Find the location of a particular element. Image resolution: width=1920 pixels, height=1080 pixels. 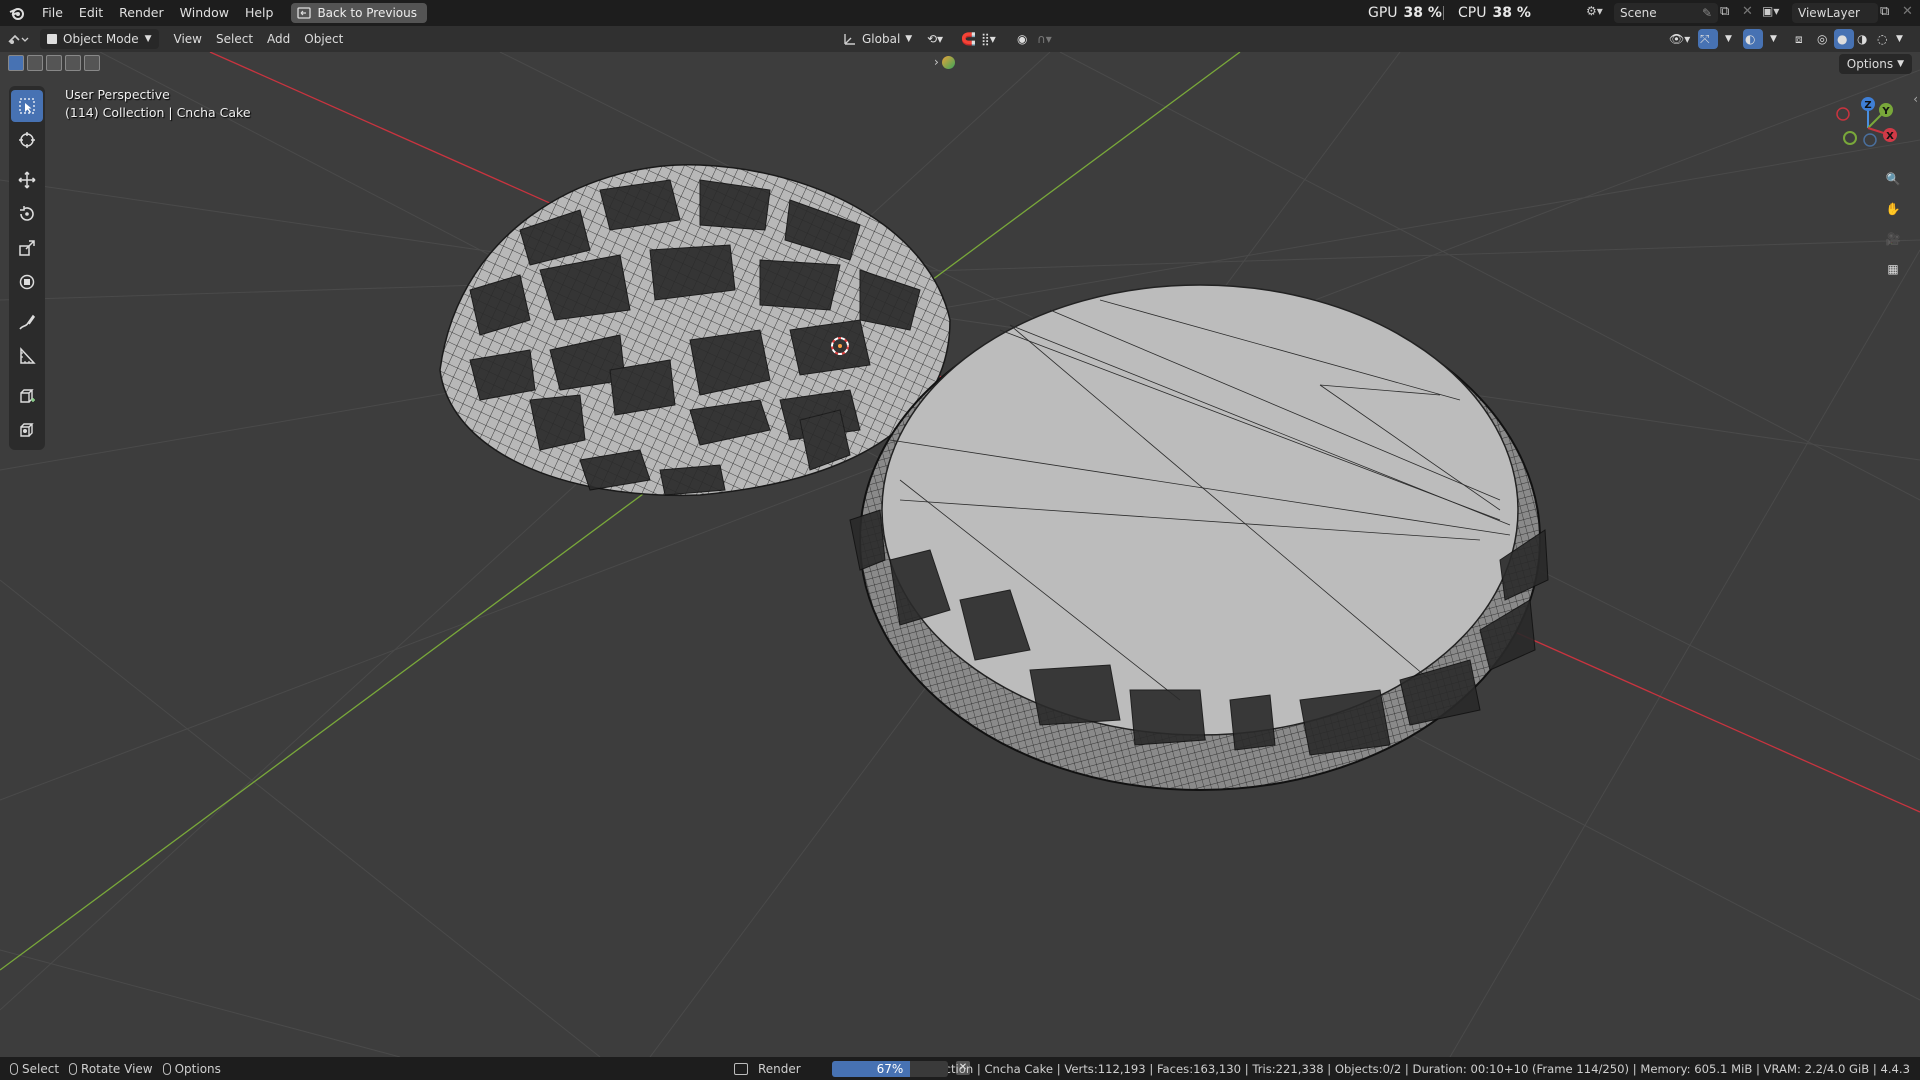

scene-name: Scene is located at coordinates (1638, 13).